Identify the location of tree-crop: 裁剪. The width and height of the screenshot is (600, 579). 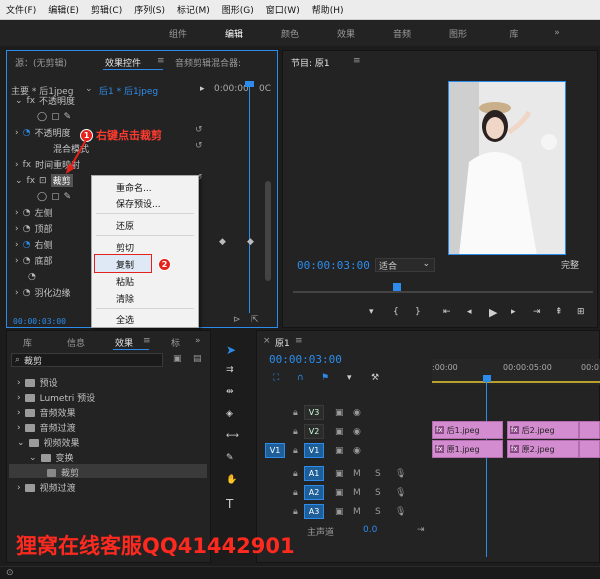
(63, 472).